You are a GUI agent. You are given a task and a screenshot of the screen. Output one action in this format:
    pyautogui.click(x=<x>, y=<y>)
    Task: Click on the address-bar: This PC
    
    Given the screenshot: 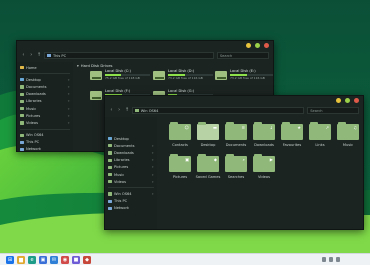 What is the action you would take?
    pyautogui.click(x=129, y=55)
    